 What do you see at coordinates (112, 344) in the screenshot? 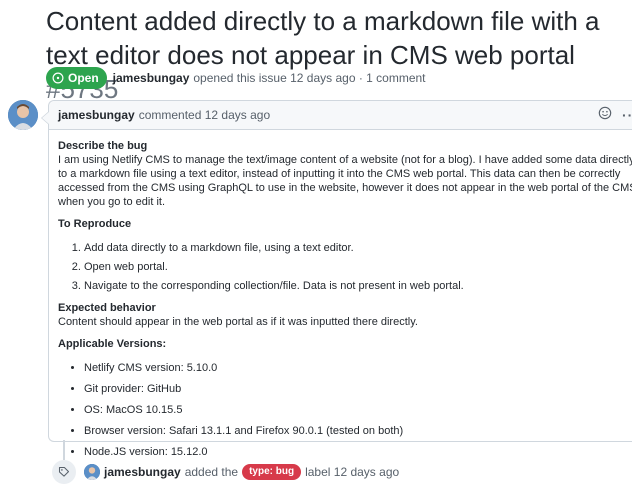
I see `versions-heading: Applicable Versions:` at bounding box center [112, 344].